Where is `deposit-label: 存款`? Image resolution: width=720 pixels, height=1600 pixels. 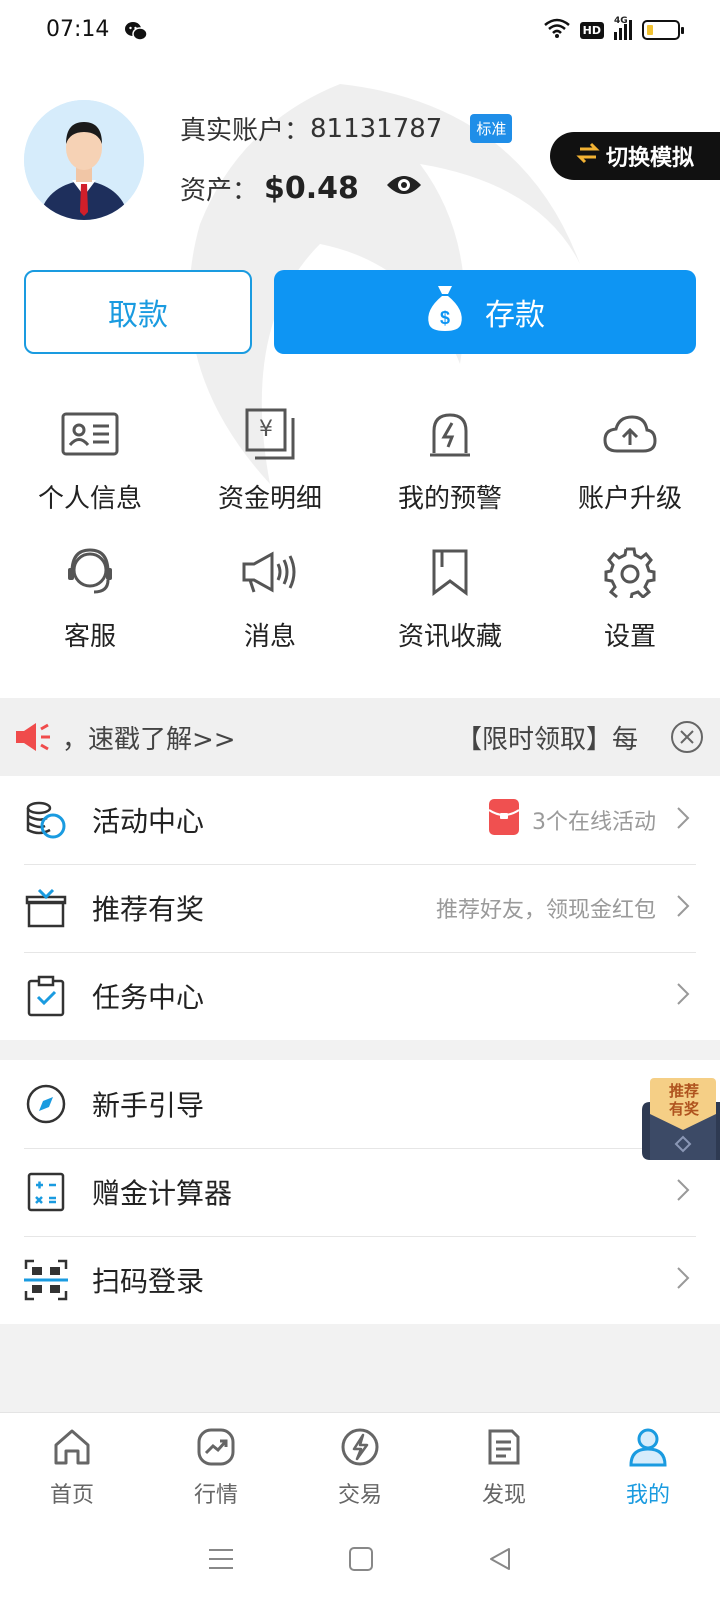
deposit-label: 存款 is located at coordinates (515, 315).